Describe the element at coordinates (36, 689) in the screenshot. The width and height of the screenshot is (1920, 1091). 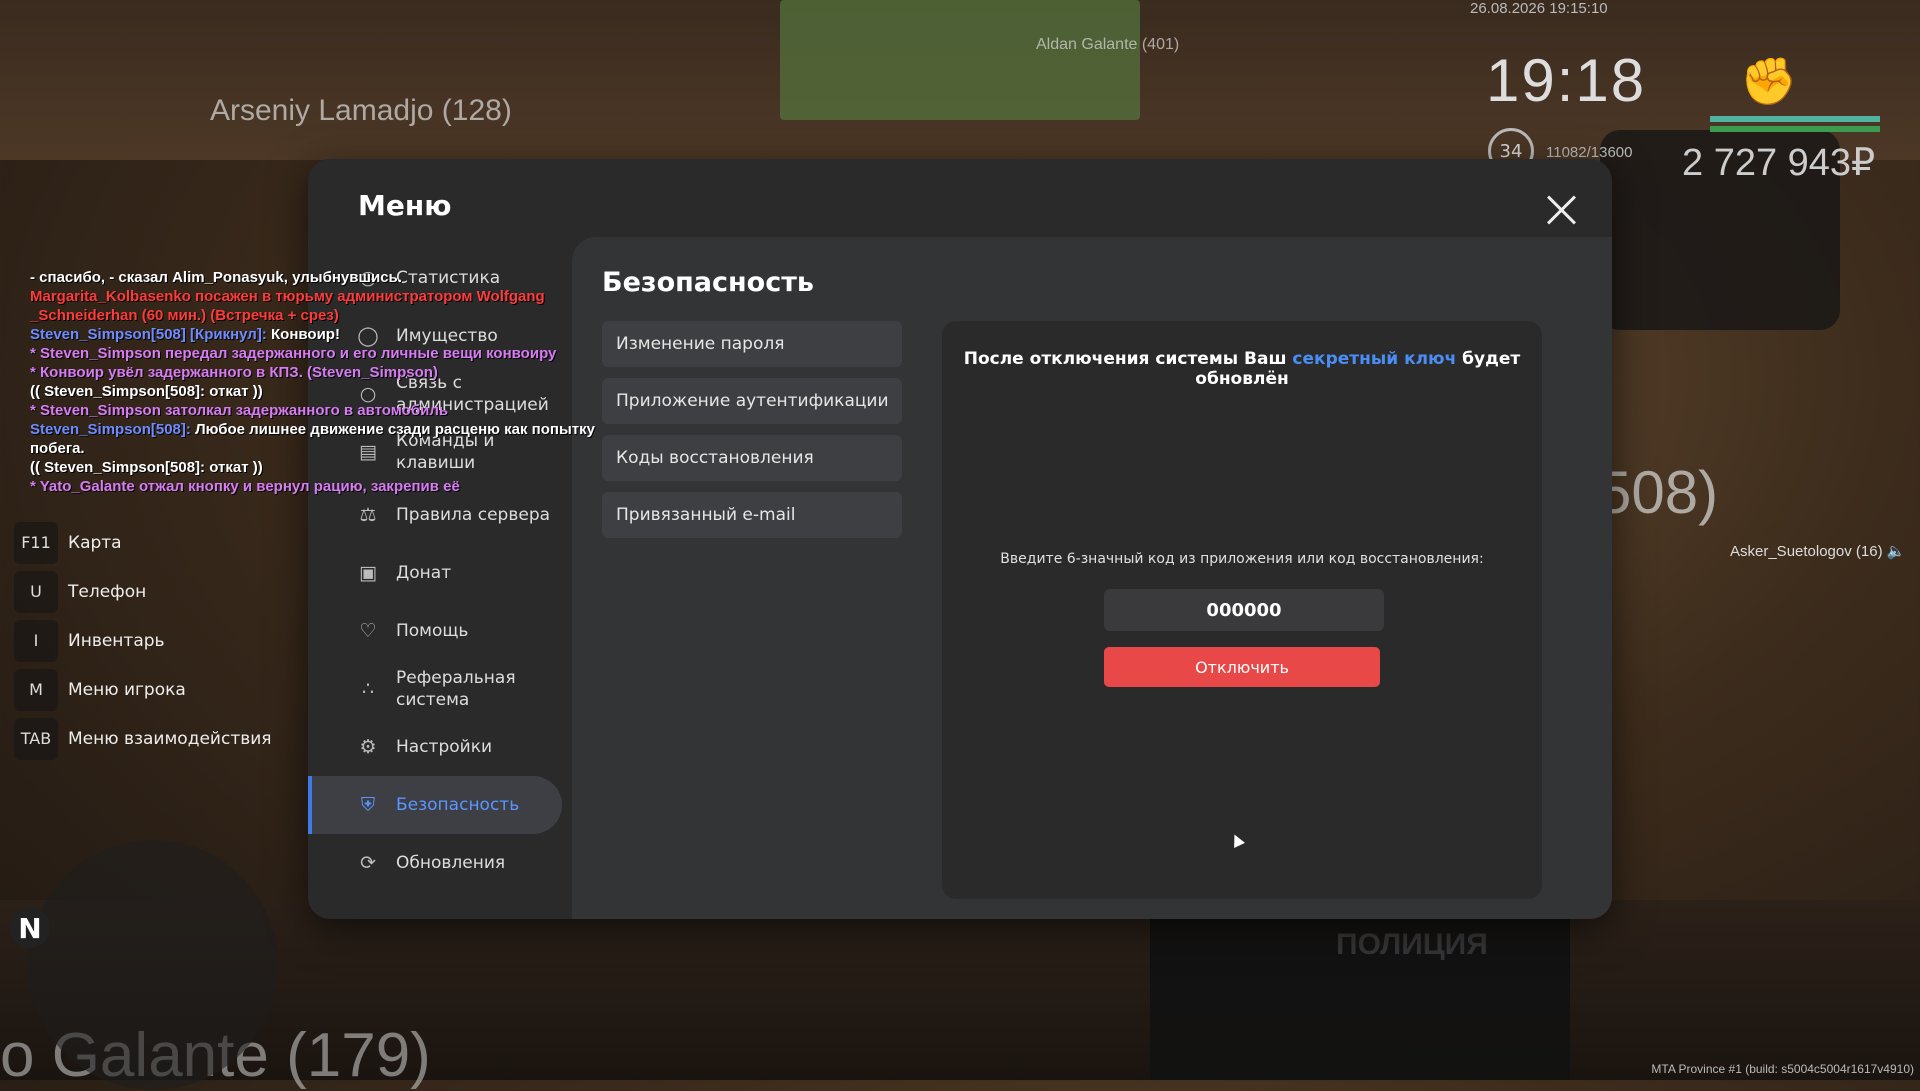
I see `keybind-key: M` at that location.